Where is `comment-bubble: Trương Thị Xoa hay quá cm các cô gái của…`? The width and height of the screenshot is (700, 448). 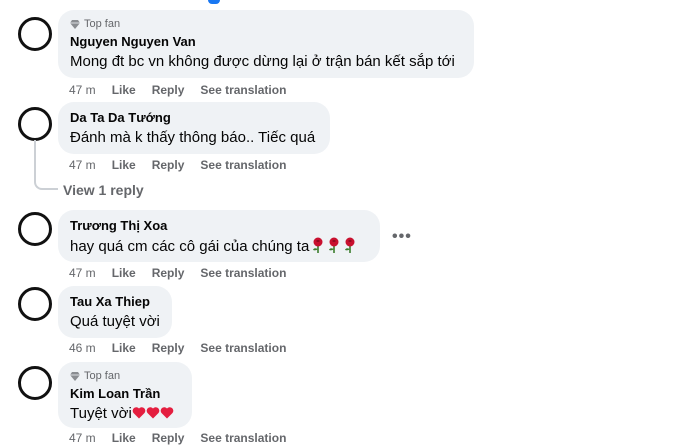
comment-bubble: Trương Thị Xoa hay quá cm các cô gái của… is located at coordinates (219, 236).